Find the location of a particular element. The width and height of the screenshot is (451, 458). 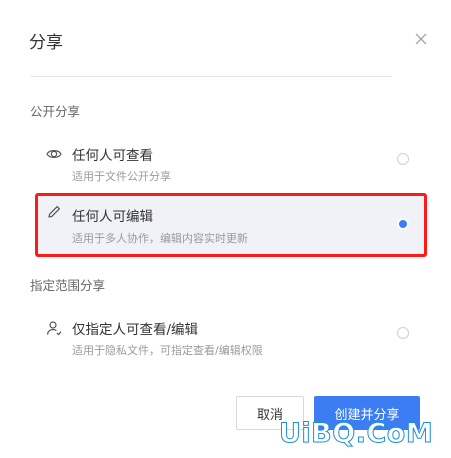

radio-anyone-edit is located at coordinates (403, 224).